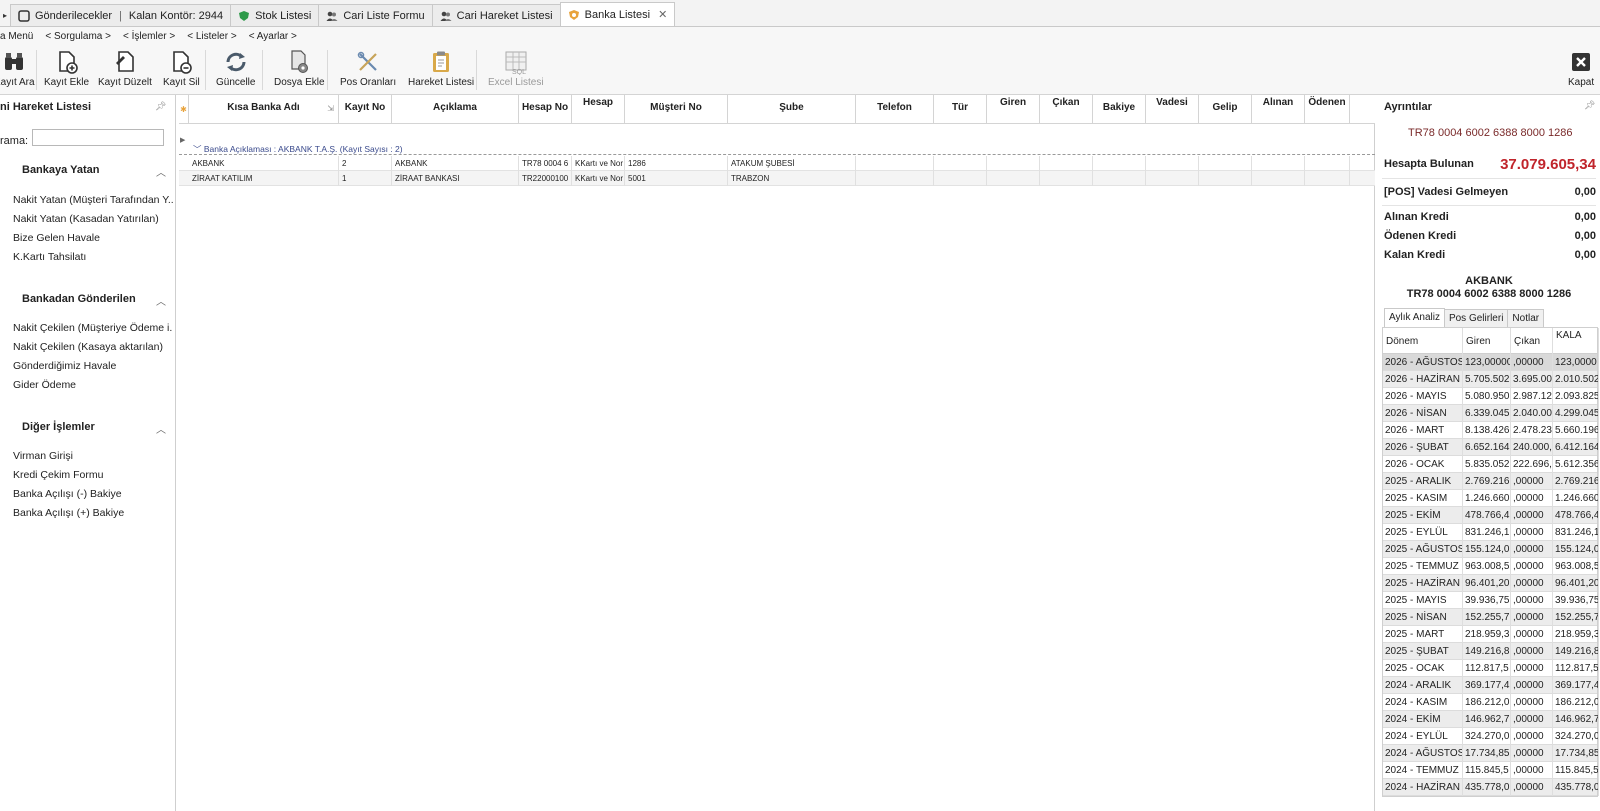 The height and width of the screenshot is (811, 1600). What do you see at coordinates (496, 15) in the screenshot?
I see `tab-cari-hareket-listesi: Cari Hareket Listesi` at bounding box center [496, 15].